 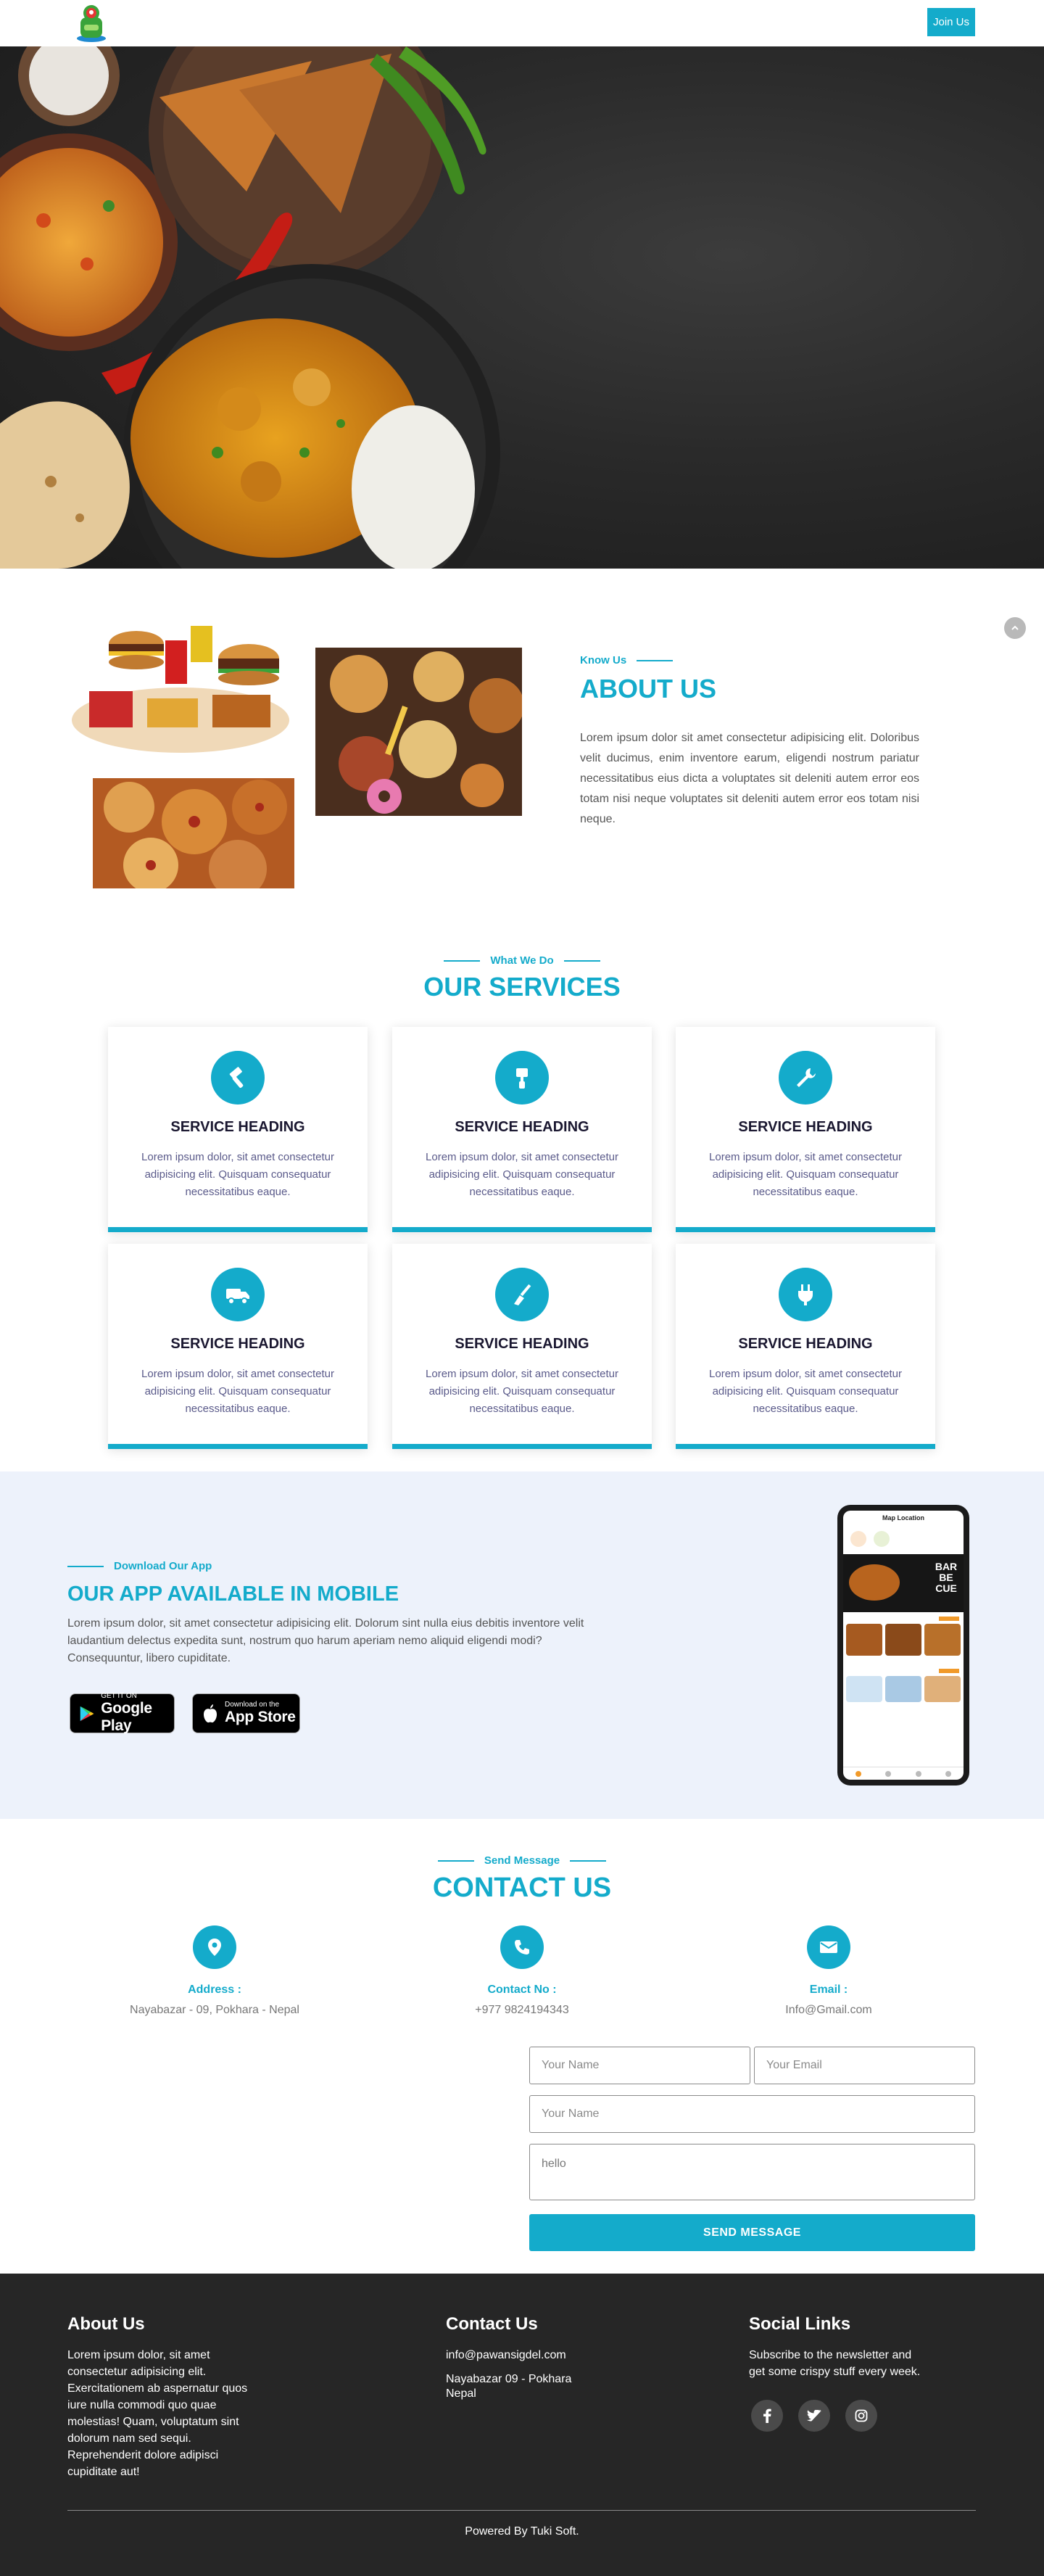 I want to click on about-title: ABOUT US, so click(x=648, y=688).